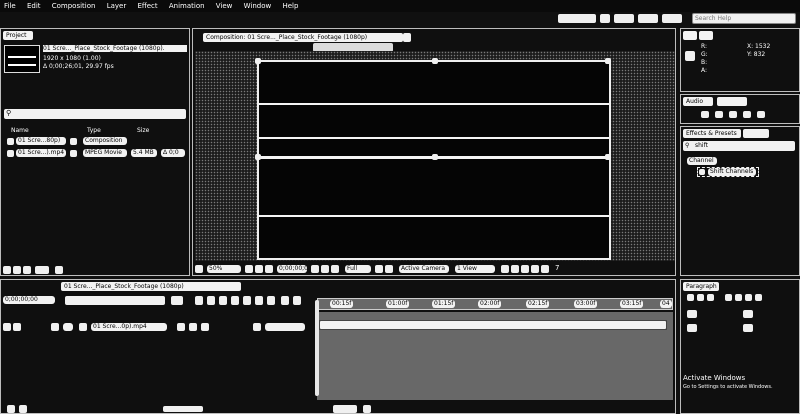 The width and height of the screenshot is (800, 414). What do you see at coordinates (379, 269) in the screenshot?
I see `region-of-interest-icon` at bounding box center [379, 269].